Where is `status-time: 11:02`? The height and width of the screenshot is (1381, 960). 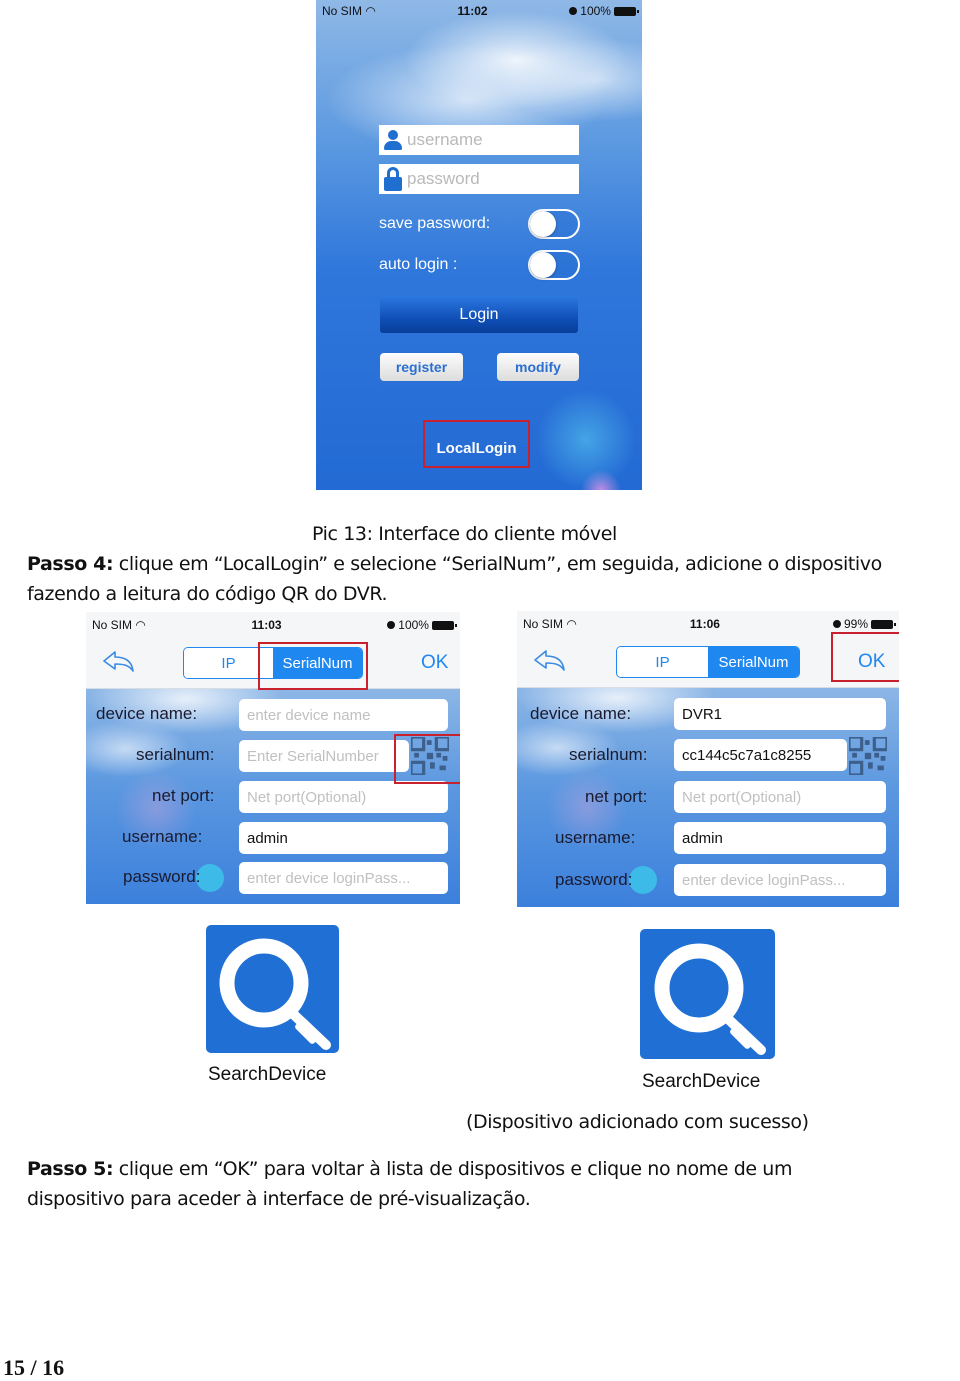 status-time: 11:02 is located at coordinates (472, 11).